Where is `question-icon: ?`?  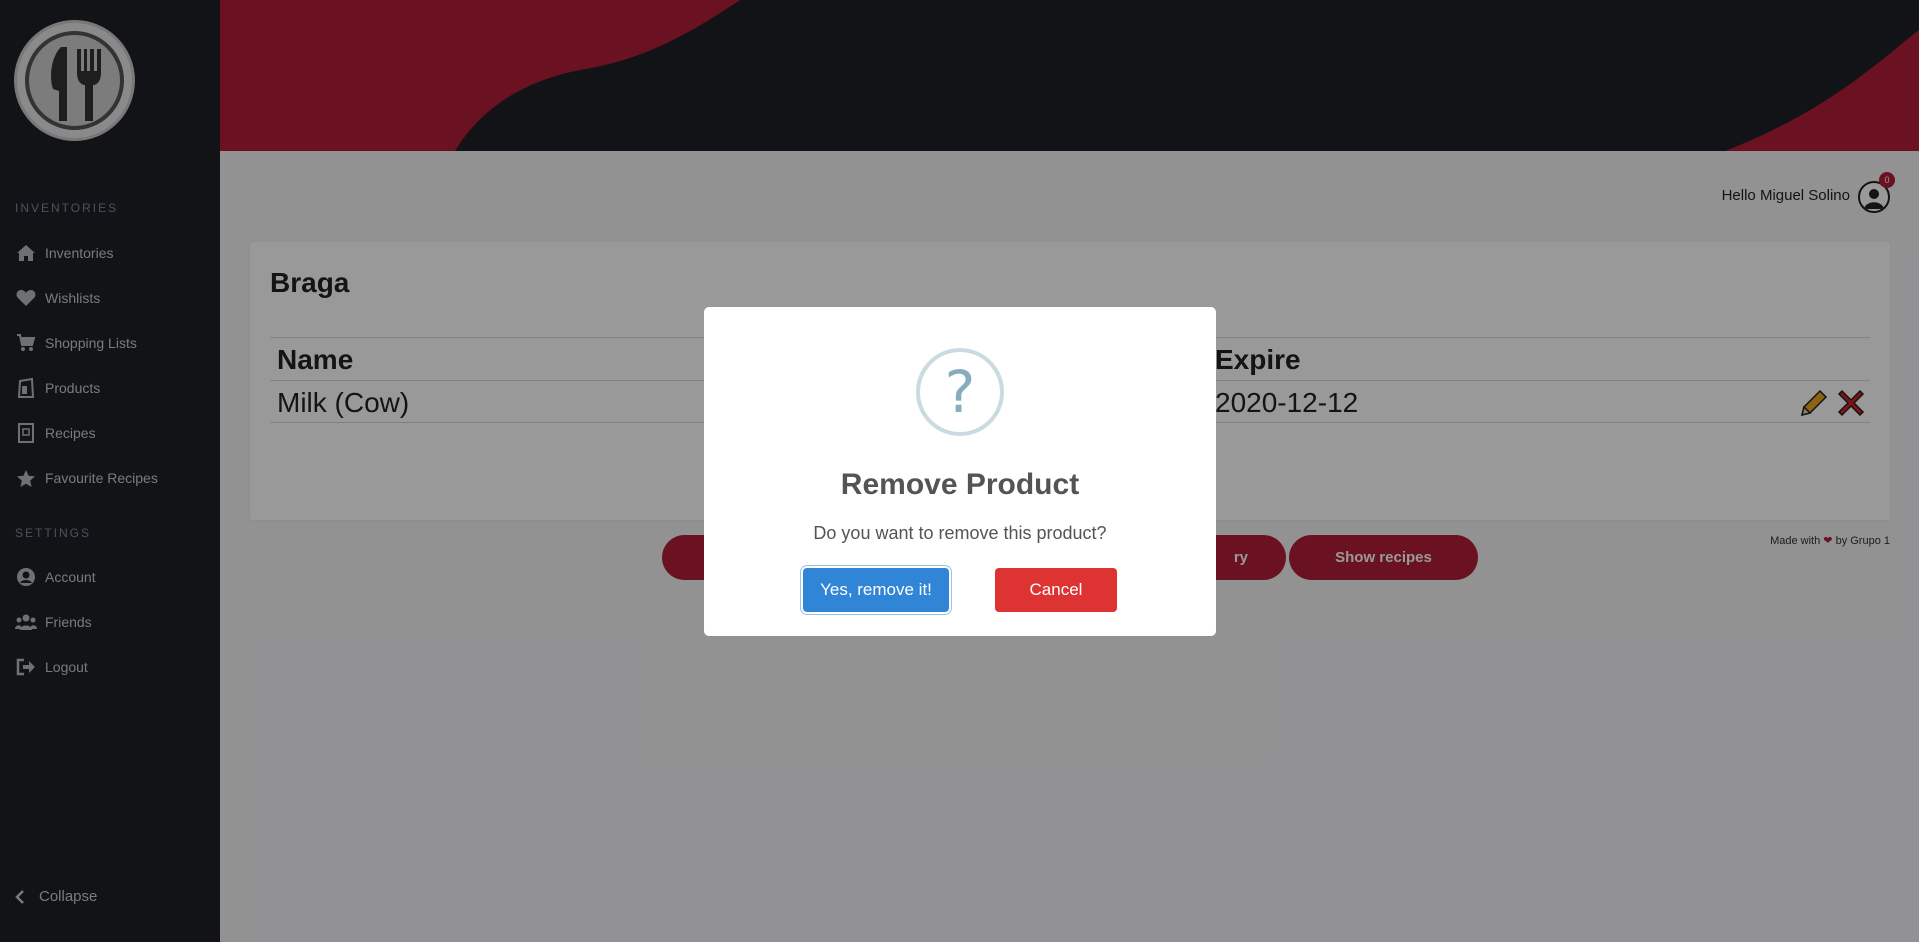
question-icon: ? is located at coordinates (960, 392).